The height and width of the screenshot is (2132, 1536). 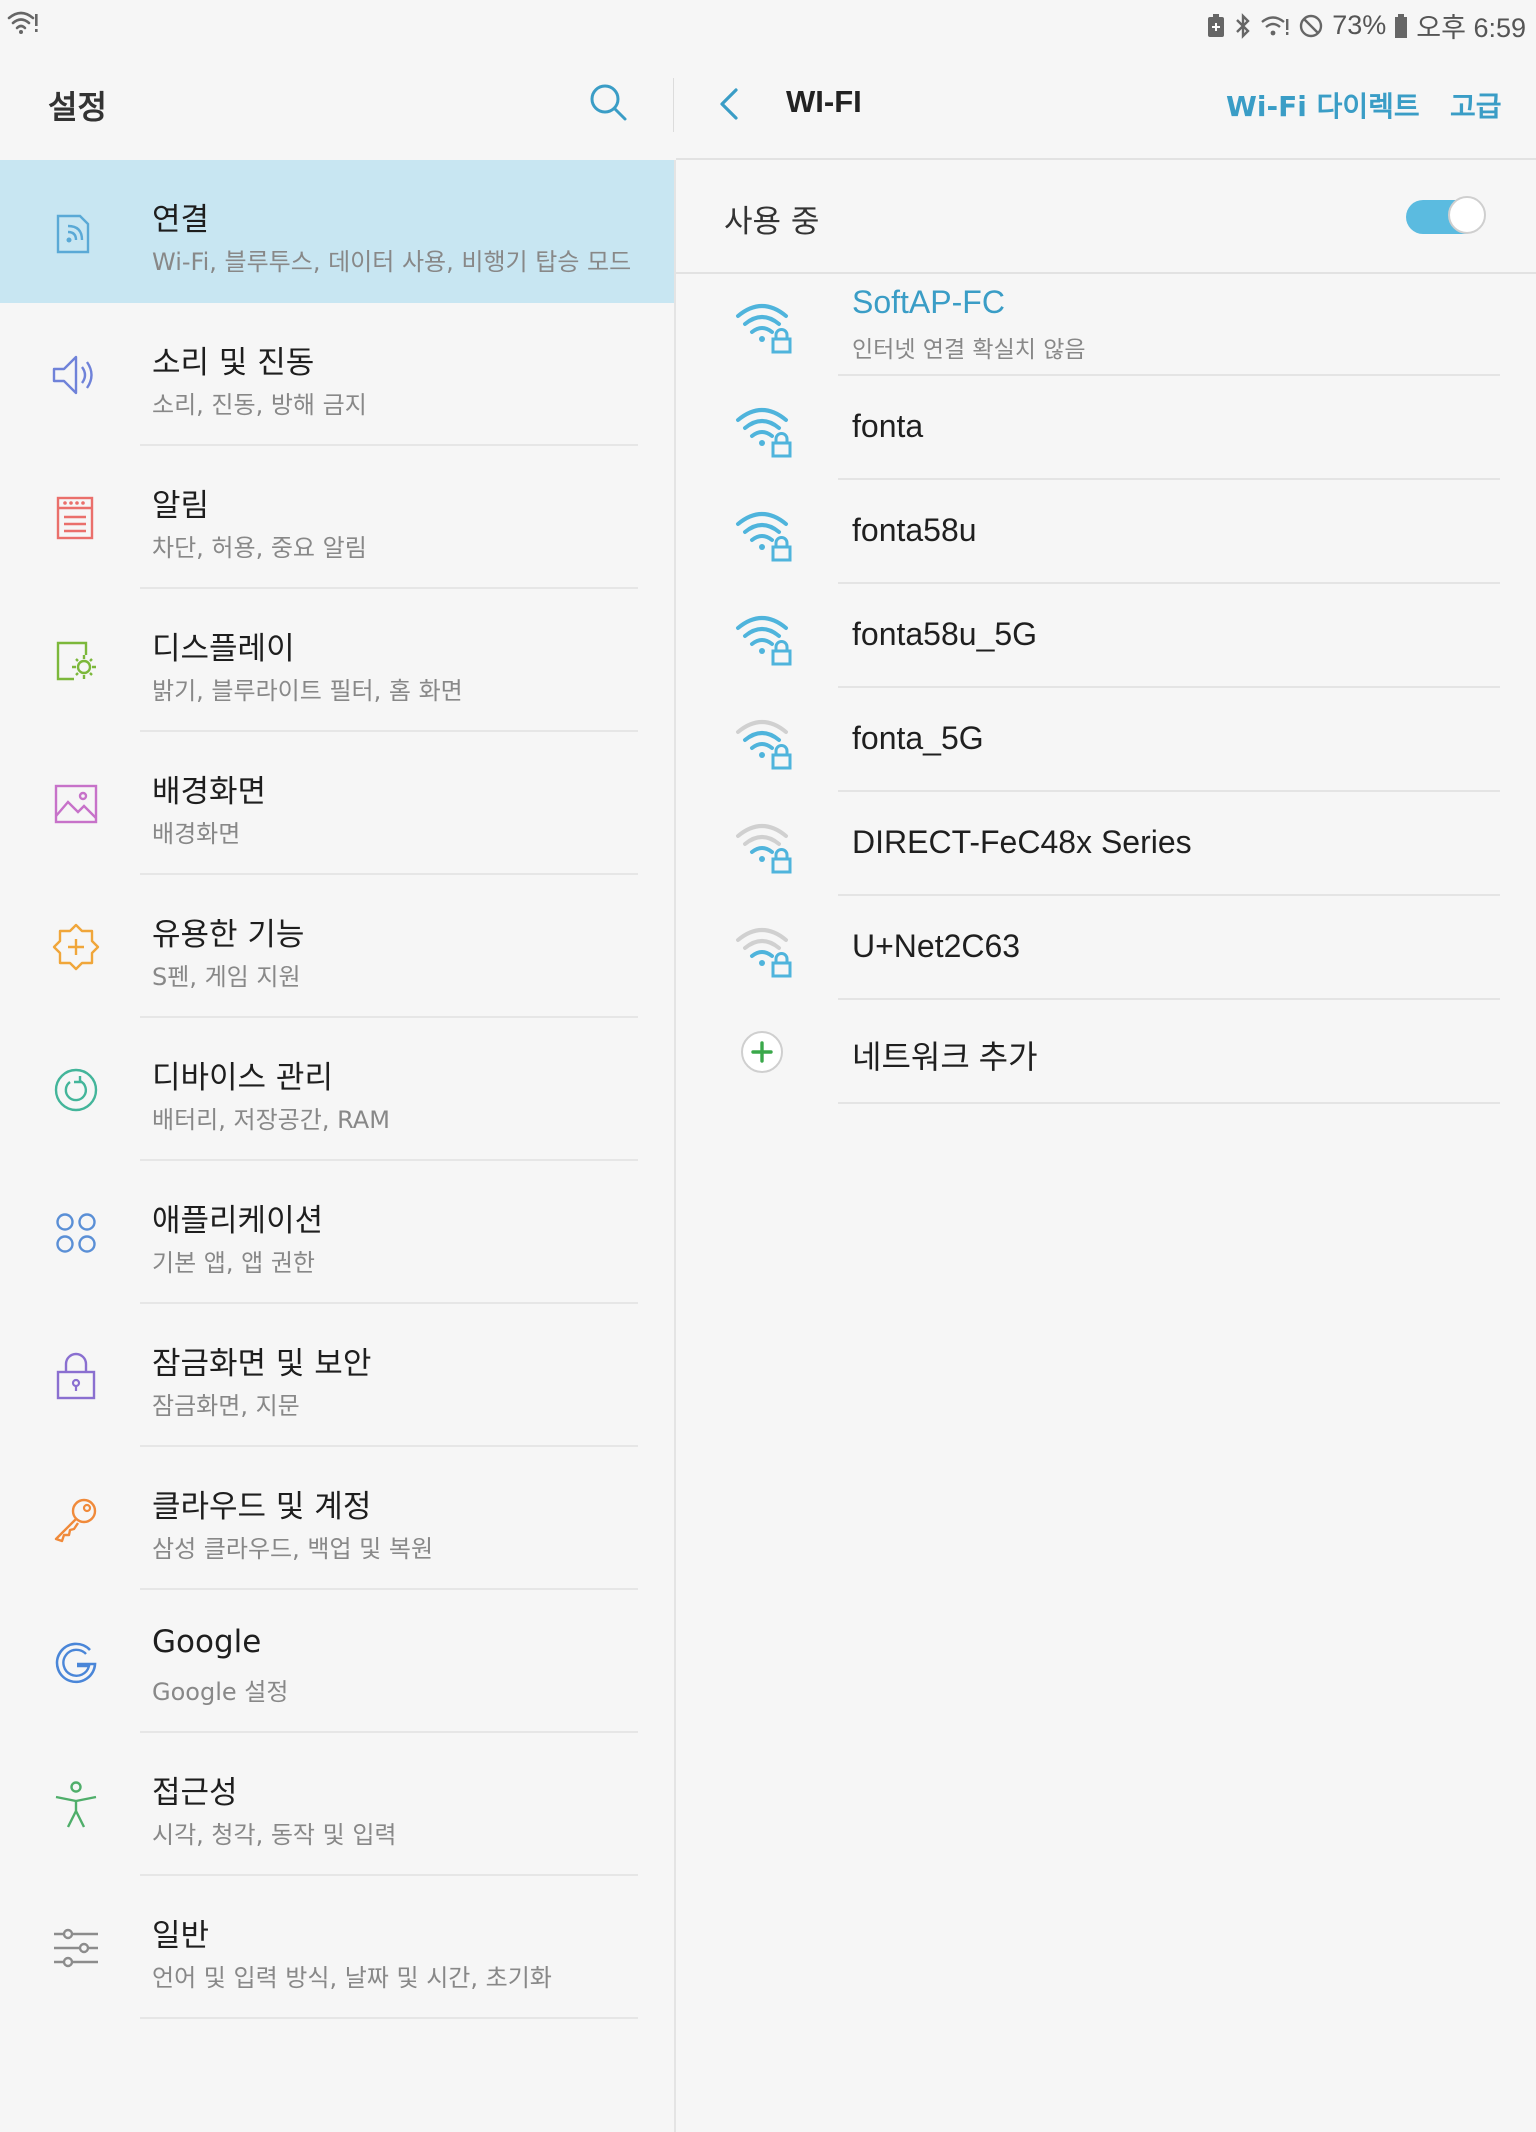 I want to click on header-divider, so click(x=673, y=105).